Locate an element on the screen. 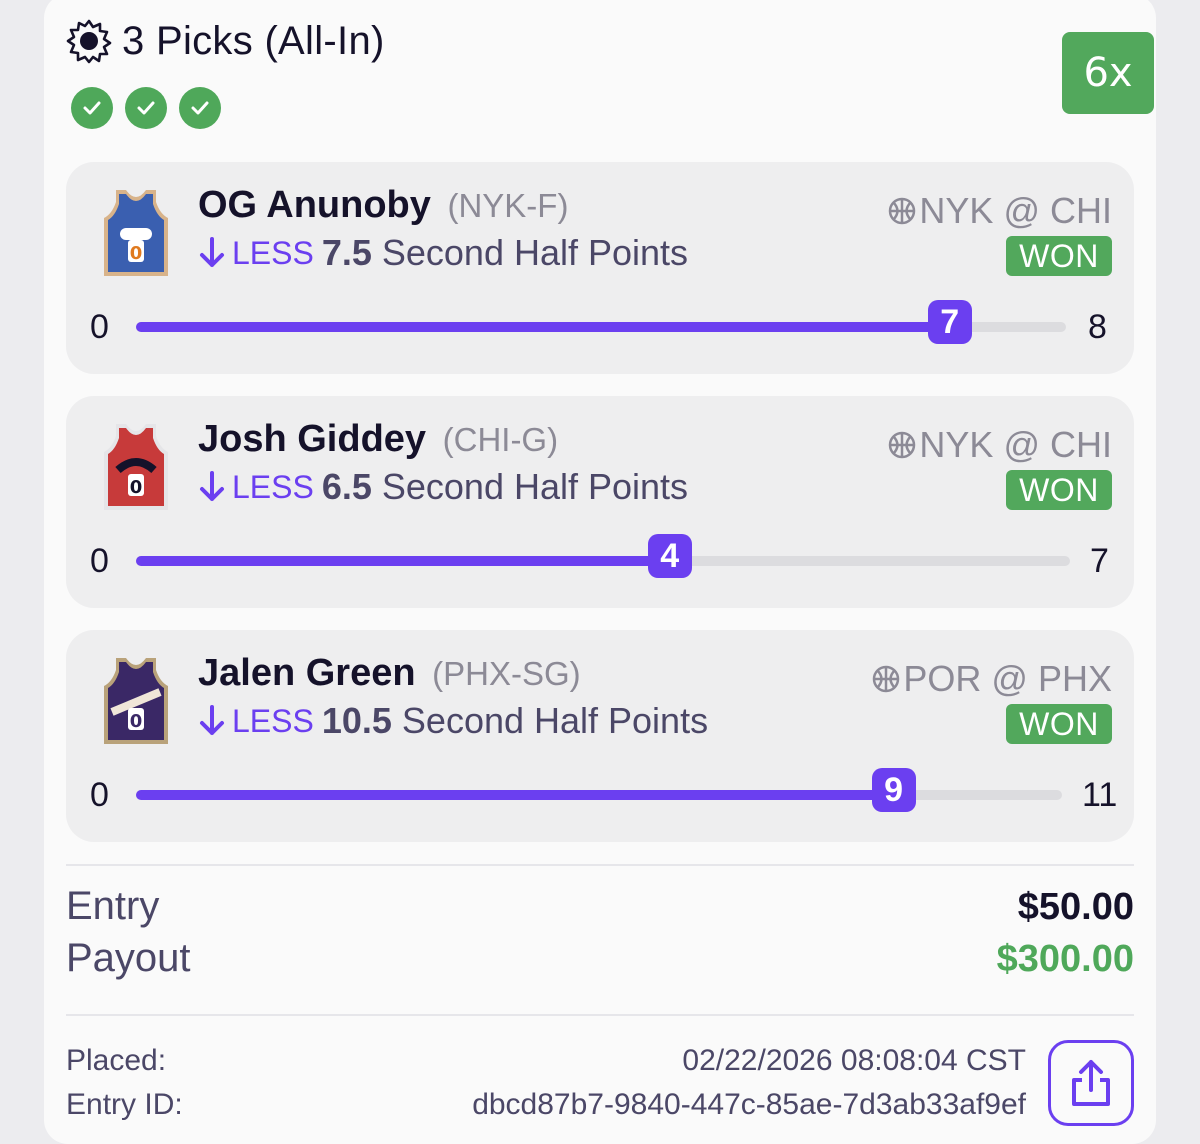  matchup-text: POR @ PHX is located at coordinates (1007, 678).